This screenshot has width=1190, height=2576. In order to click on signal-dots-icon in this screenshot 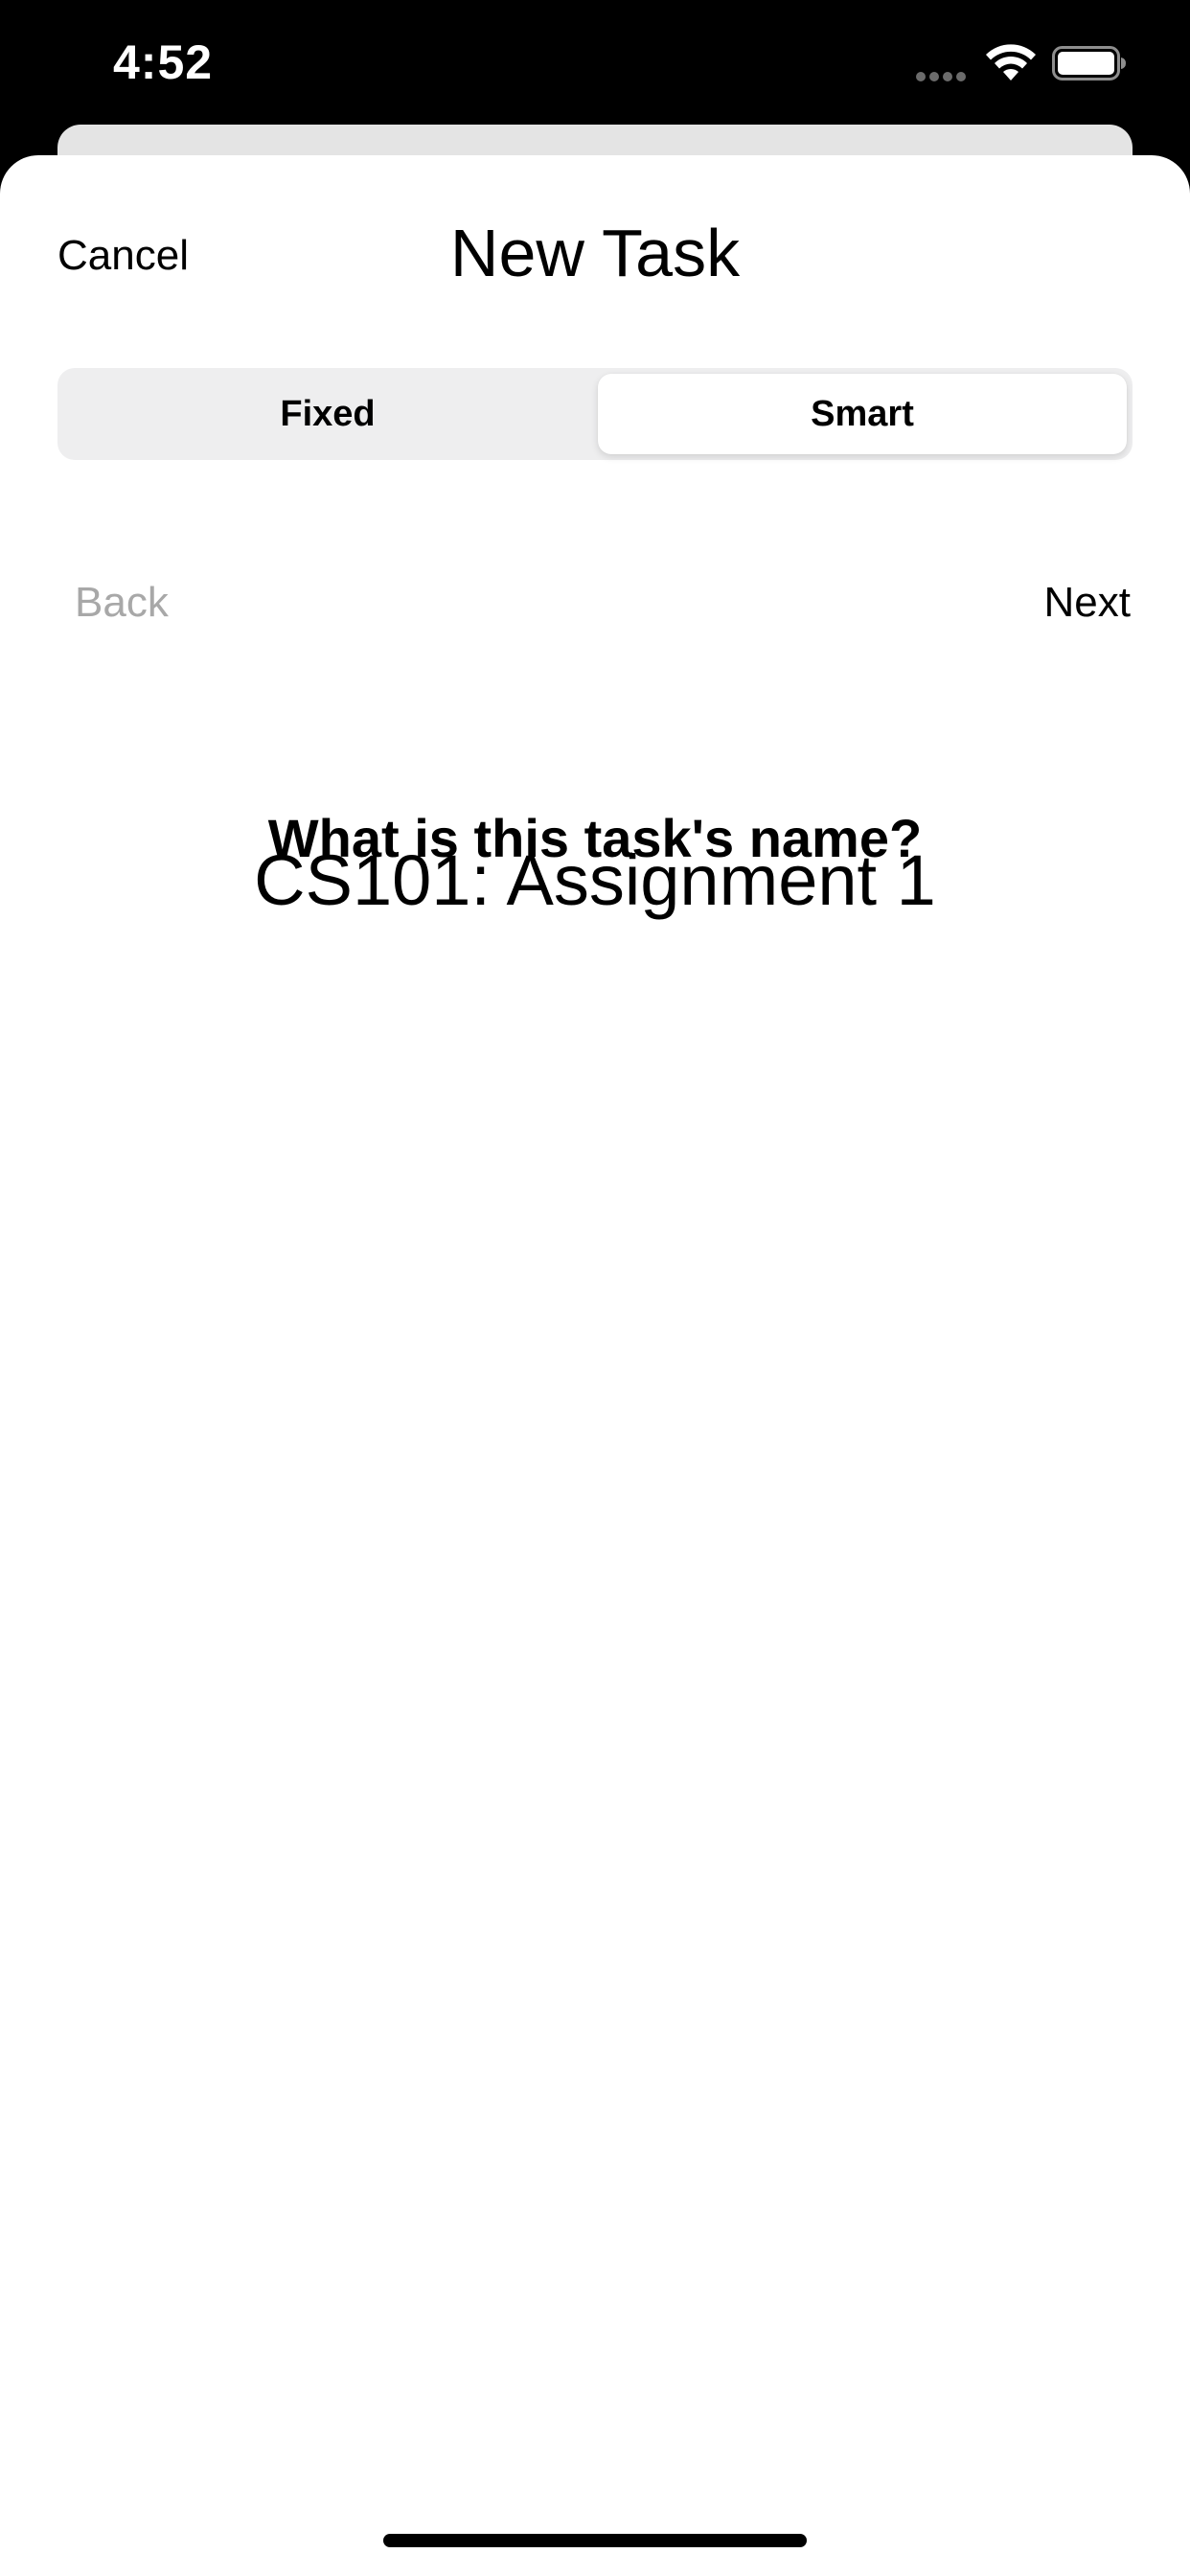, I will do `click(944, 75)`.